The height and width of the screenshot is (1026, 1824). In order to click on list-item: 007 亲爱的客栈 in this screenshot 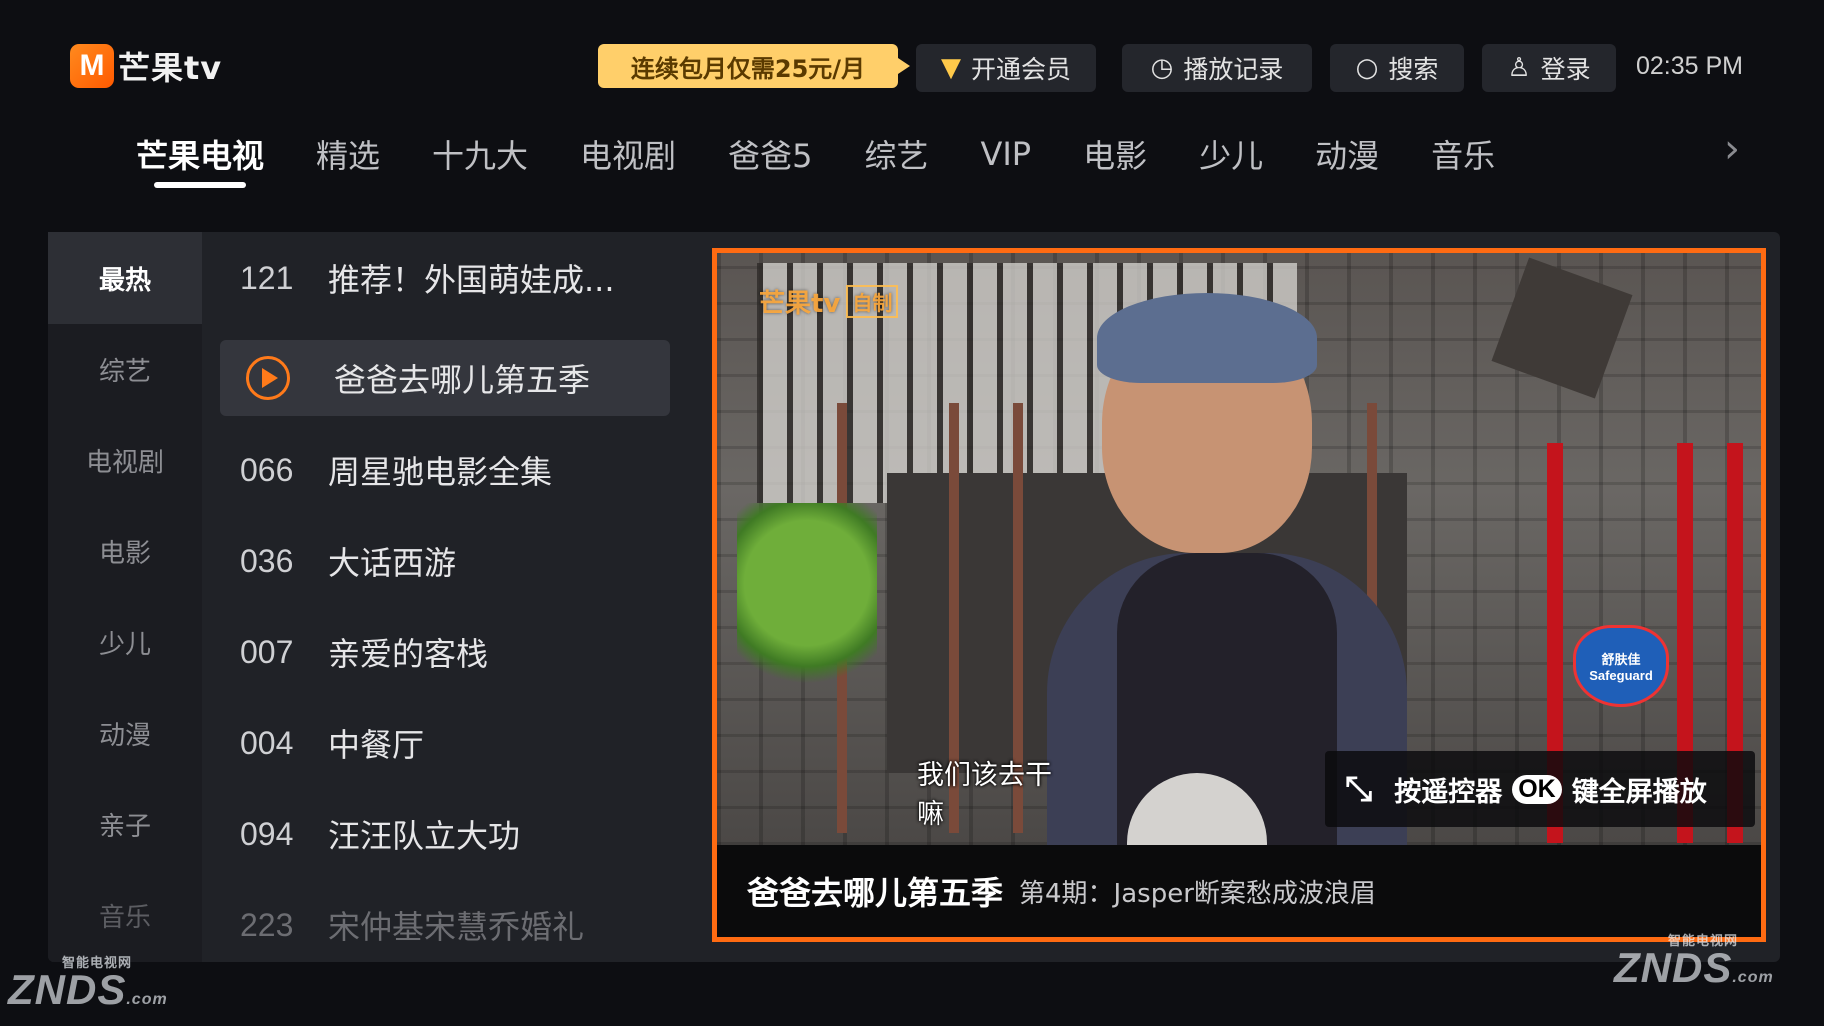, I will do `click(445, 652)`.